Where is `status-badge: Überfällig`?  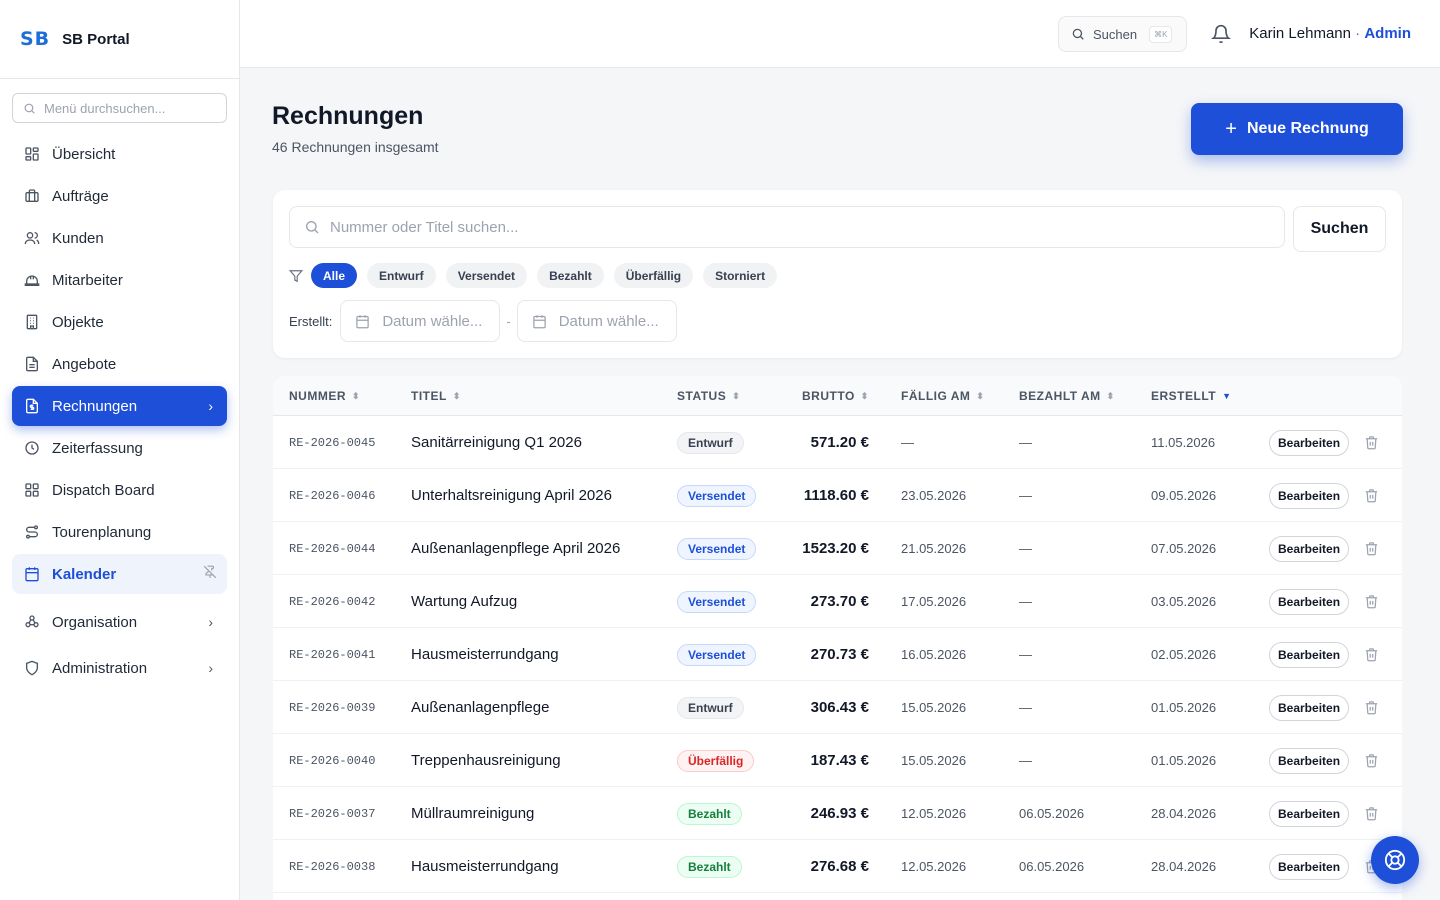
status-badge: Überfällig is located at coordinates (716, 760).